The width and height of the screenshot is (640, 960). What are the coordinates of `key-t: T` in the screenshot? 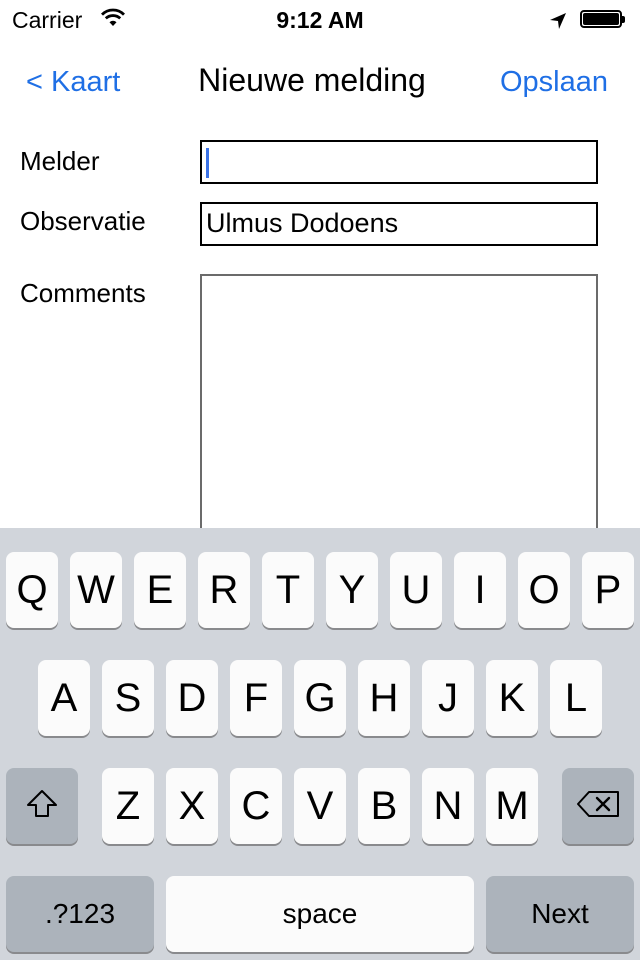 It's located at (288, 590).